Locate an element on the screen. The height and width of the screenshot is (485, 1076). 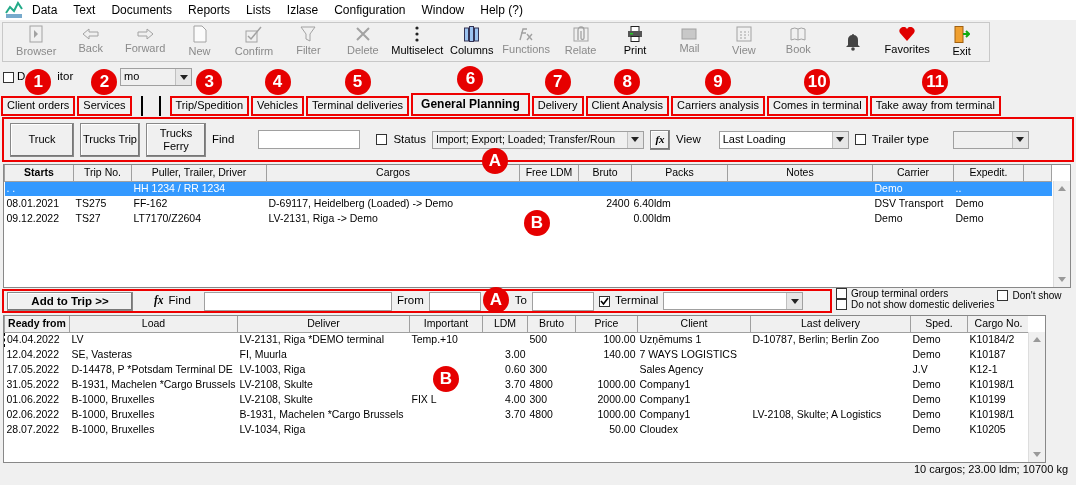
trucks-ferry-button: Trucks Ferry is located at coordinates (176, 139).